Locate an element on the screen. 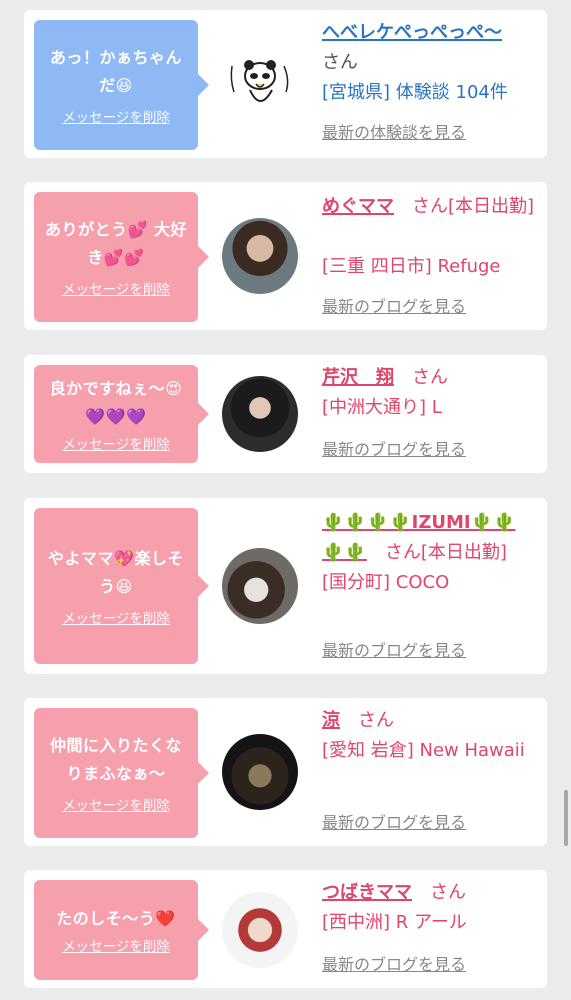  user-name-link: 涼 is located at coordinates (331, 720).